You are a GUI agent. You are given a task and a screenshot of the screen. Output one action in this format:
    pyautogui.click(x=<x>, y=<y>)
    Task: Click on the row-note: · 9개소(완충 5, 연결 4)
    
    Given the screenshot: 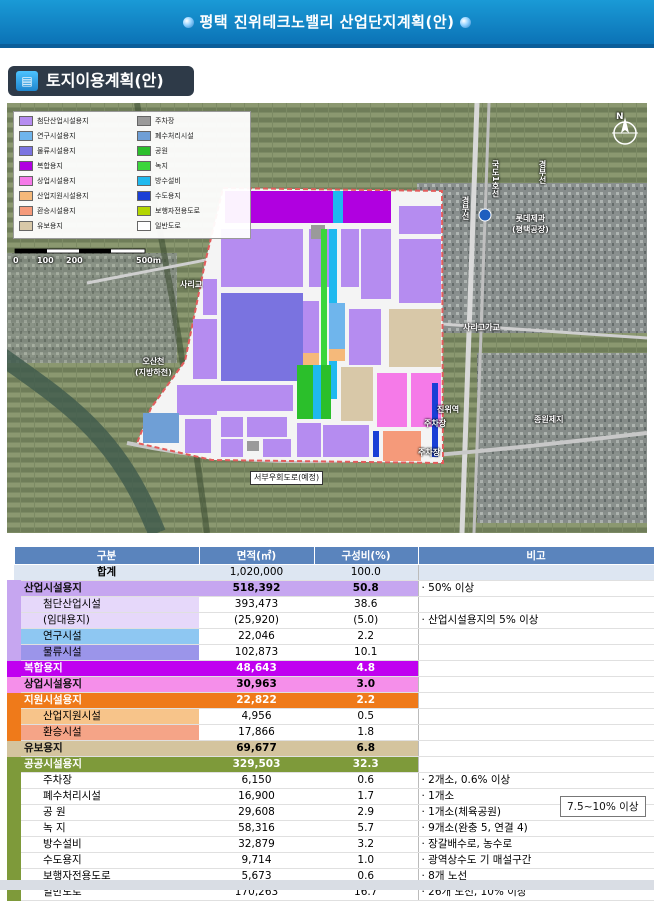 What is the action you would take?
    pyautogui.click(x=535, y=828)
    